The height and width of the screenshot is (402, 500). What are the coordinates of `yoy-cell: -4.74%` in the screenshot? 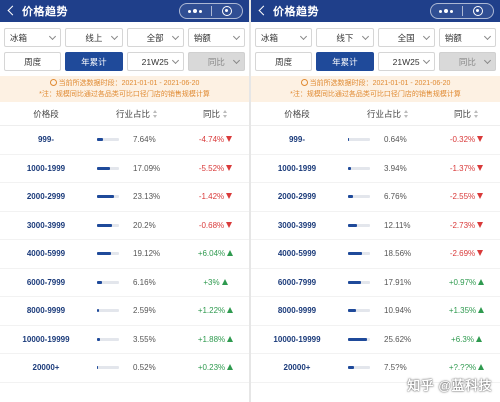 It's located at (215, 139).